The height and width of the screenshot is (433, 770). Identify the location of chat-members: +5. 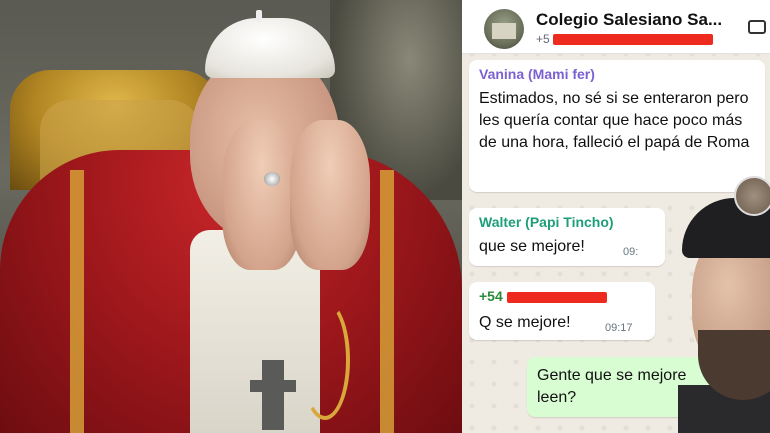
(625, 39).